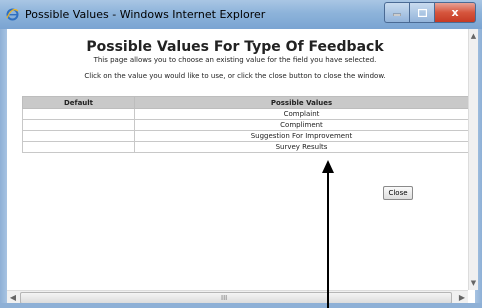 The height and width of the screenshot is (308, 482). Describe the element at coordinates (224, 298) in the screenshot. I see `scroll-grip: III` at that location.